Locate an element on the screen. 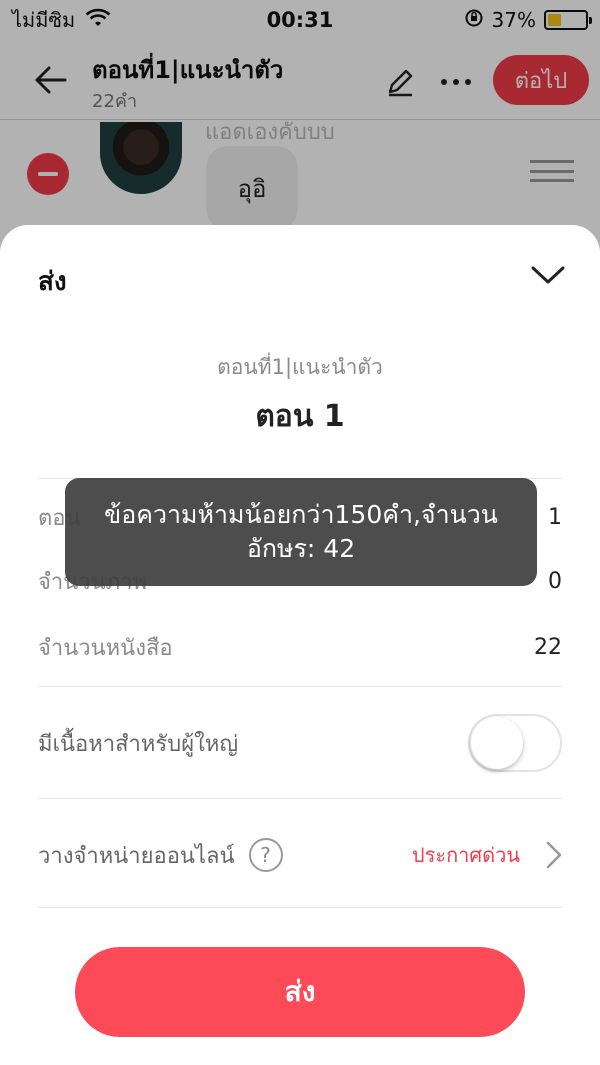  info-label: จำนวนหนังสือ is located at coordinates (105, 648).